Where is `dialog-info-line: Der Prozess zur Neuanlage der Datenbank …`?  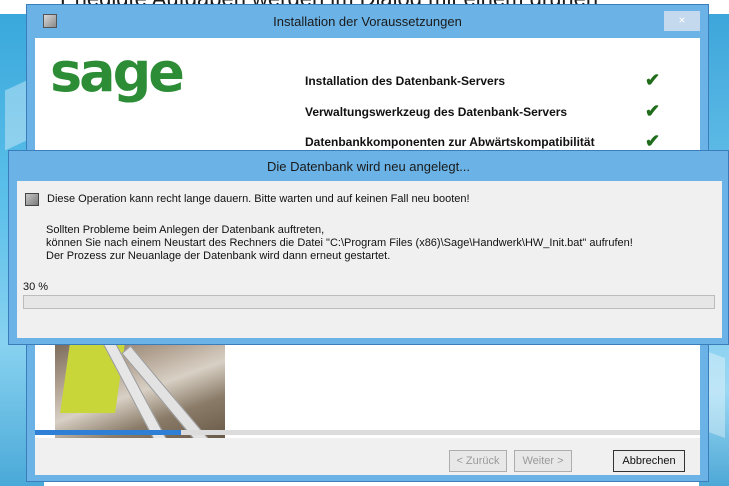 dialog-info-line: Der Prozess zur Neuanlage der Datenbank … is located at coordinates (218, 256).